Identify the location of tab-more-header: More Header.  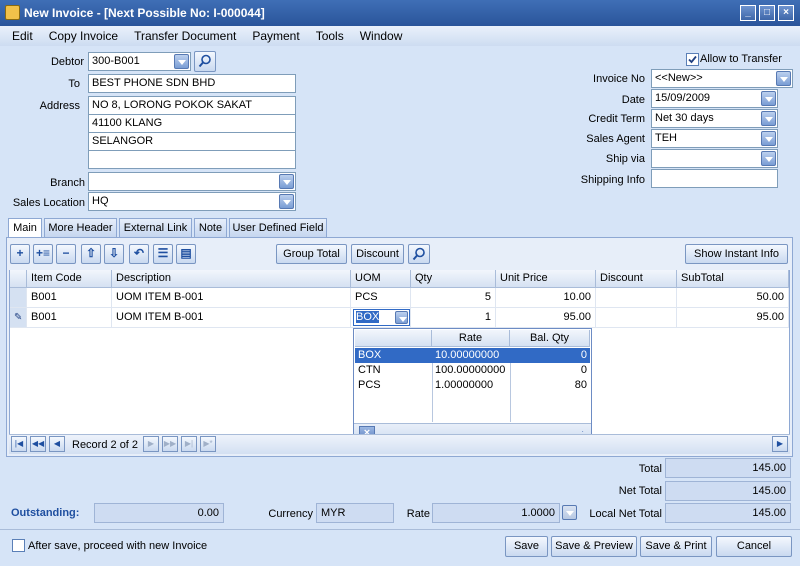
(80, 227).